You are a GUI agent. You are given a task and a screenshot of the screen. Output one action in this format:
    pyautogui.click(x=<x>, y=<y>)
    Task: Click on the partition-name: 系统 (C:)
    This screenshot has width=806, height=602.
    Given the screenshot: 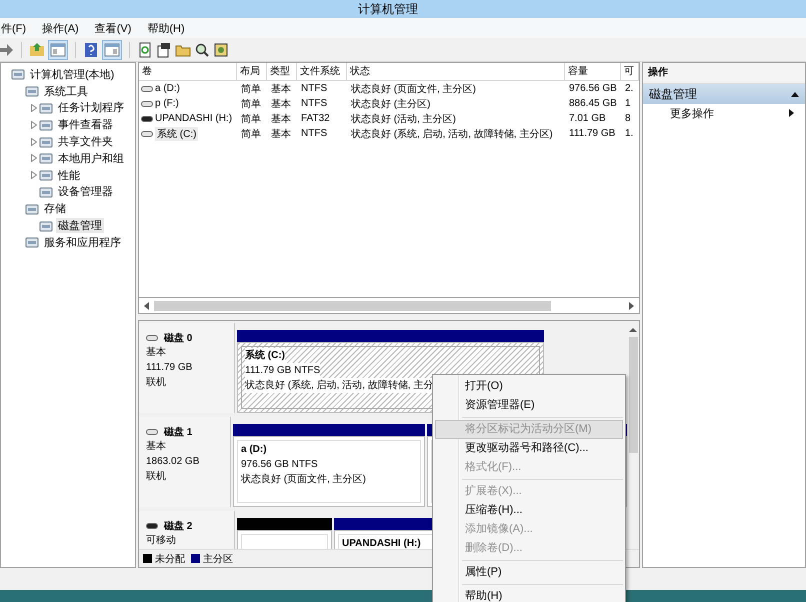 What is the action you would take?
    pyautogui.click(x=265, y=355)
    